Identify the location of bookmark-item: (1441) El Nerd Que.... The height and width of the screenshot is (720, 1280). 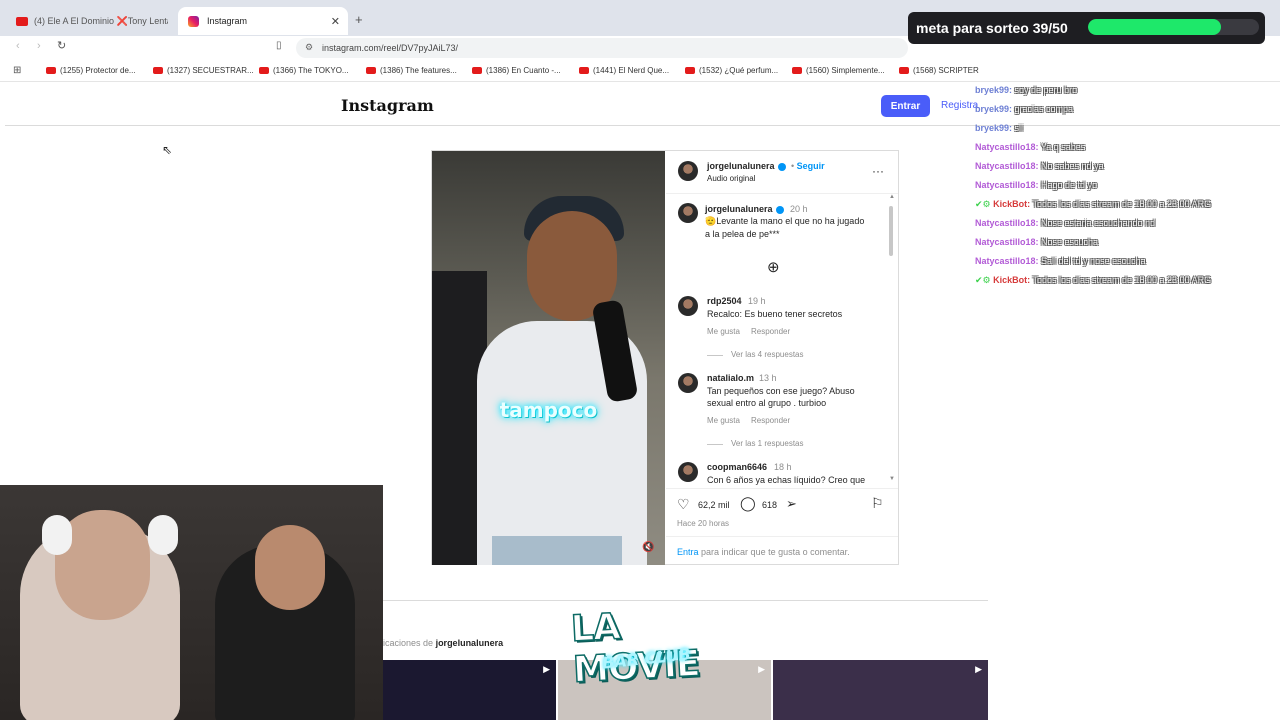
(624, 70).